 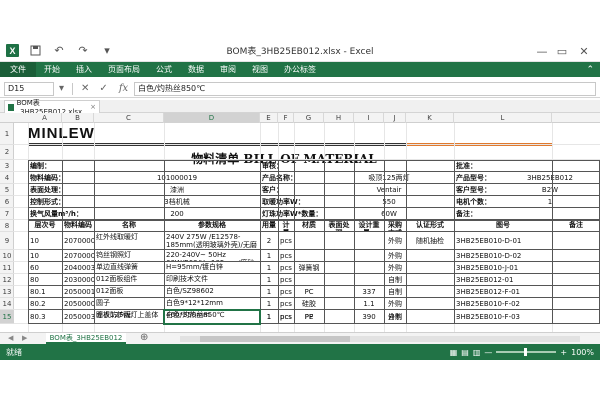 What do you see at coordinates (7, 241) in the screenshot?
I see `row-header-9: 9` at bounding box center [7, 241].